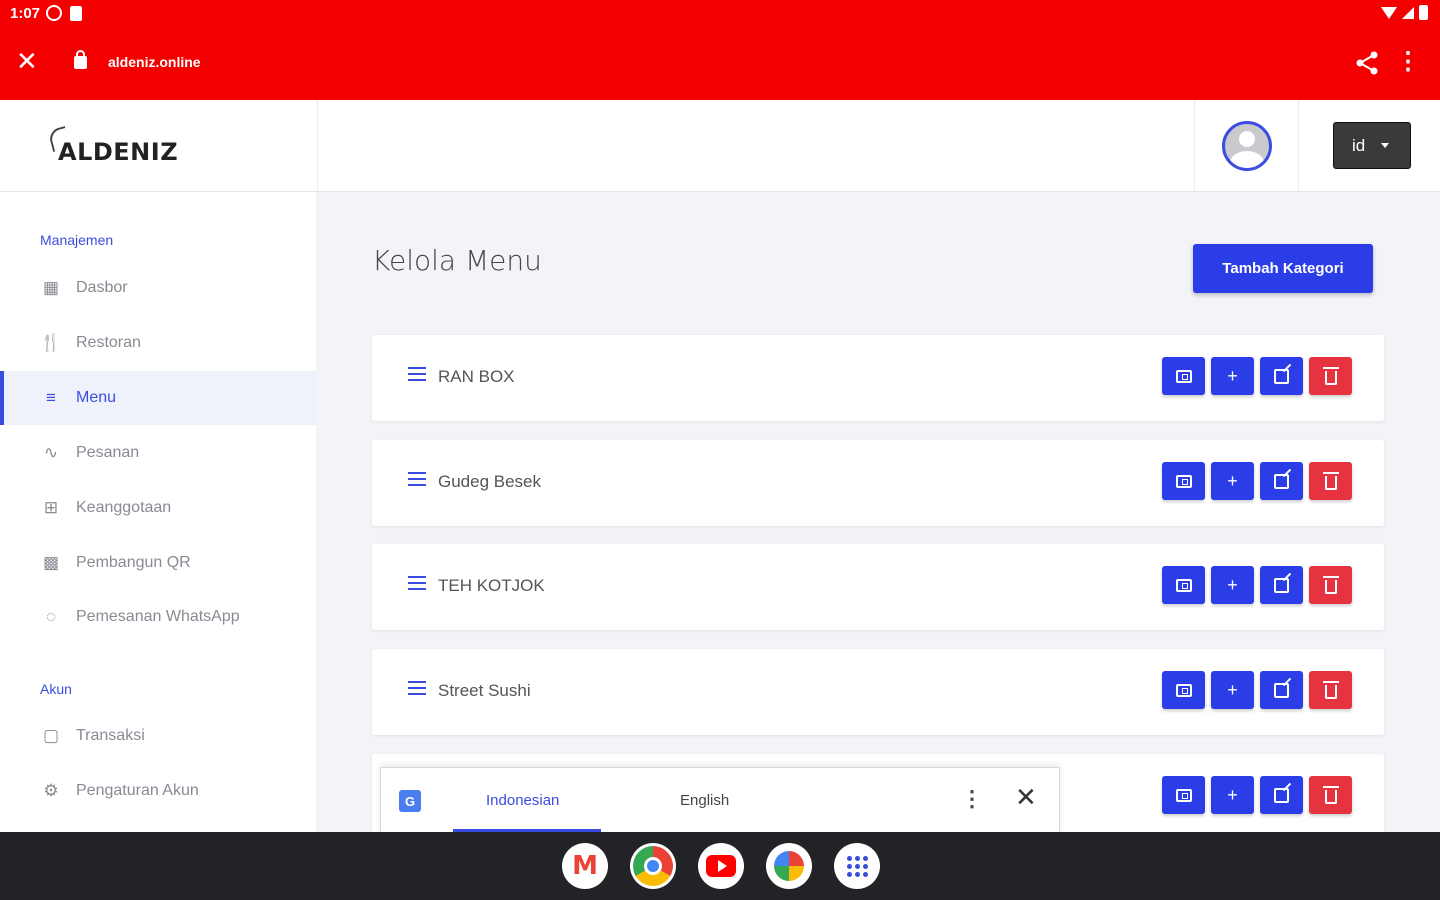 This screenshot has width=1440, height=900. I want to click on photos-icon, so click(789, 866).